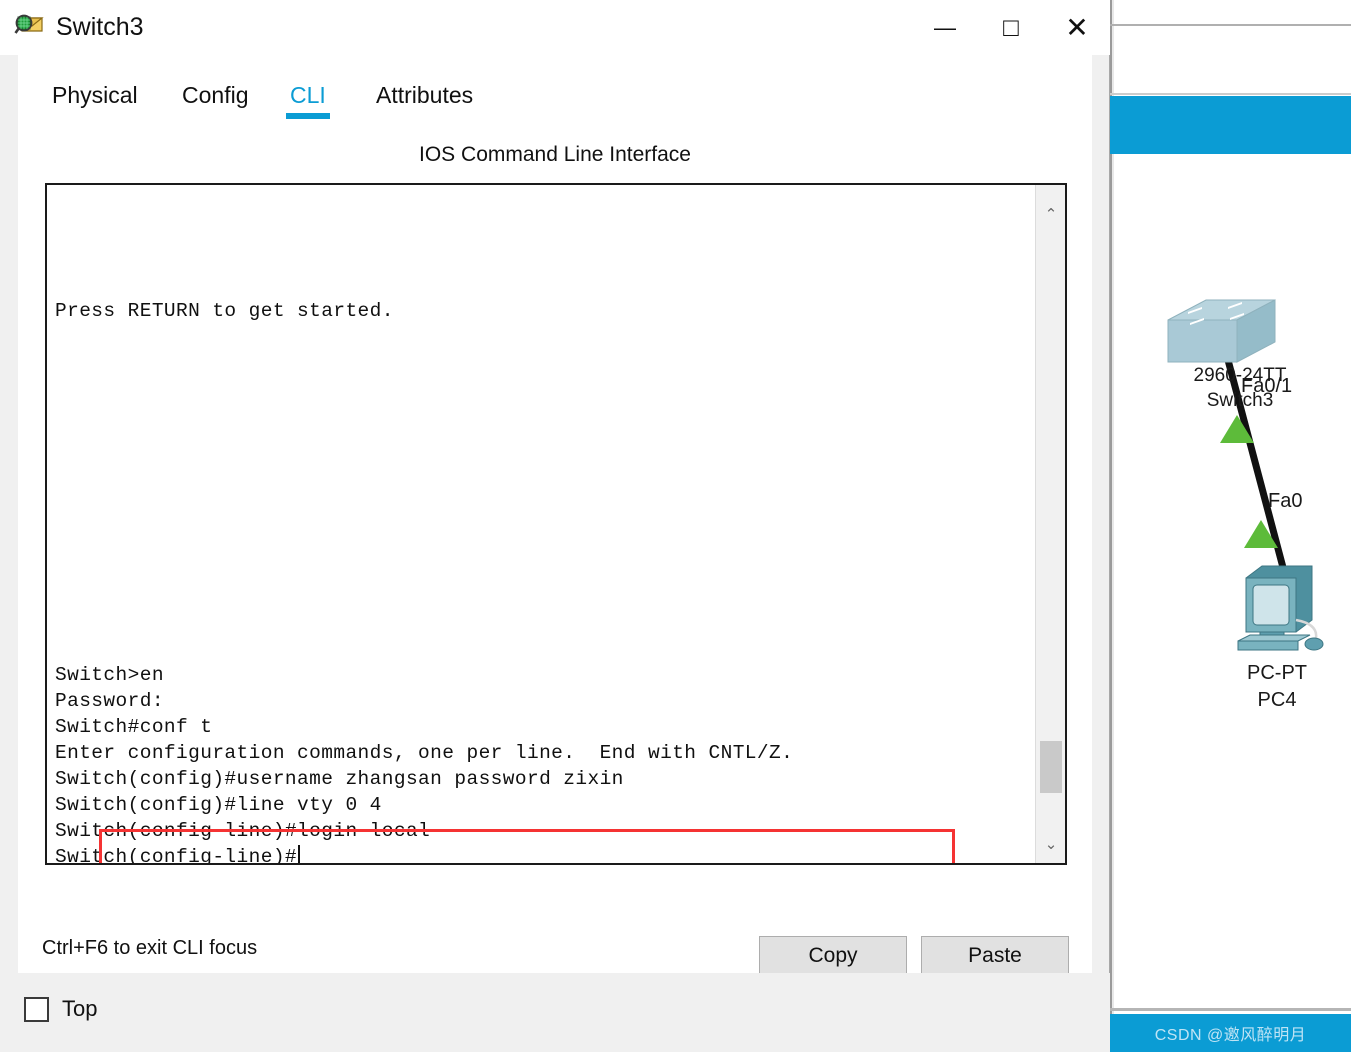 The height and width of the screenshot is (1052, 1351). Describe the element at coordinates (1240, 388) in the screenshot. I see `switch-label: 2960-24TT Switch3` at that location.